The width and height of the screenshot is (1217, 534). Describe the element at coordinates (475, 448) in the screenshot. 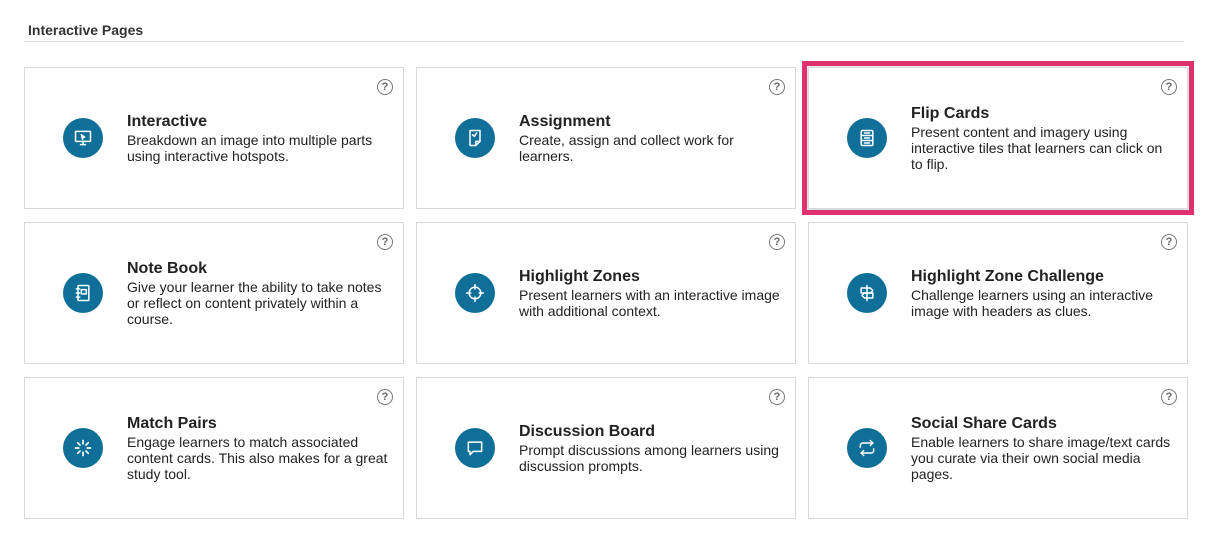

I see `chat-bubble-icon` at that location.